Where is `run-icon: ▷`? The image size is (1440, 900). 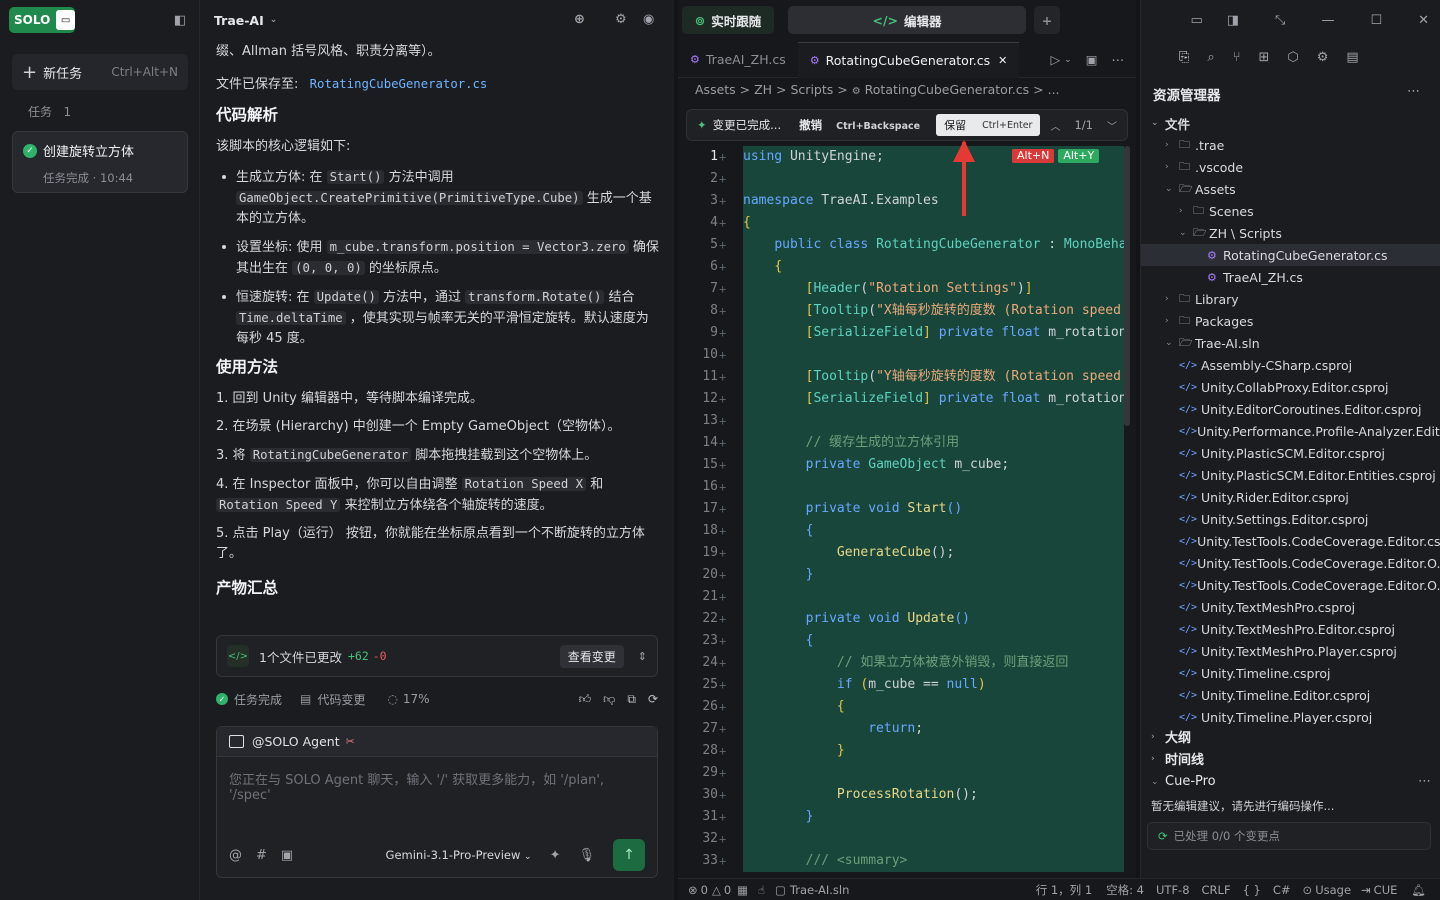
run-icon: ▷ is located at coordinates (1056, 59).